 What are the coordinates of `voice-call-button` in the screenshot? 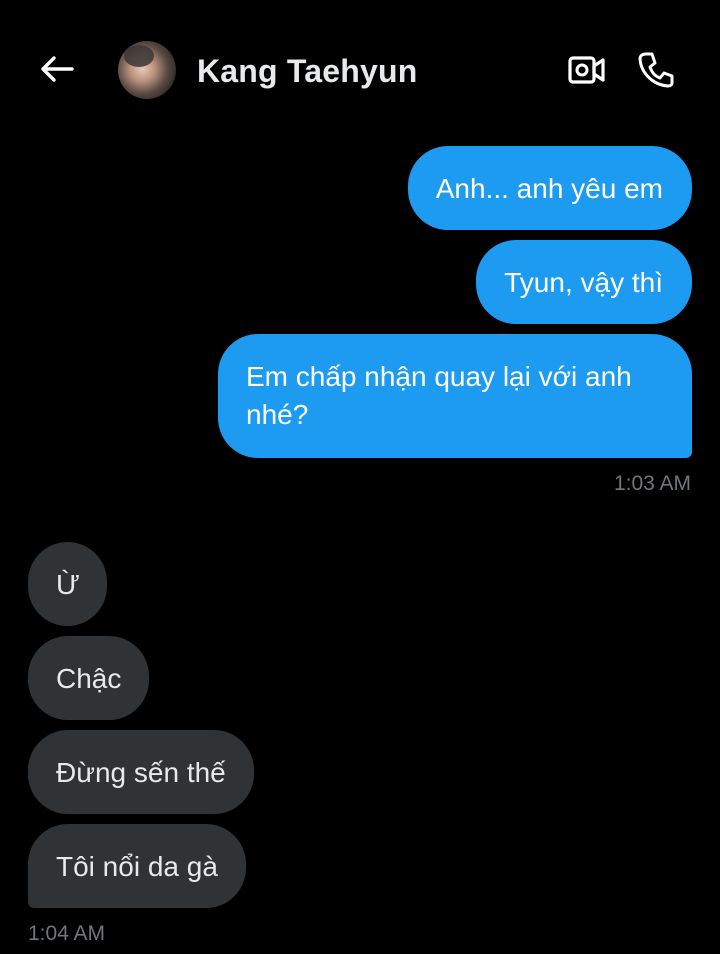 It's located at (656, 70).